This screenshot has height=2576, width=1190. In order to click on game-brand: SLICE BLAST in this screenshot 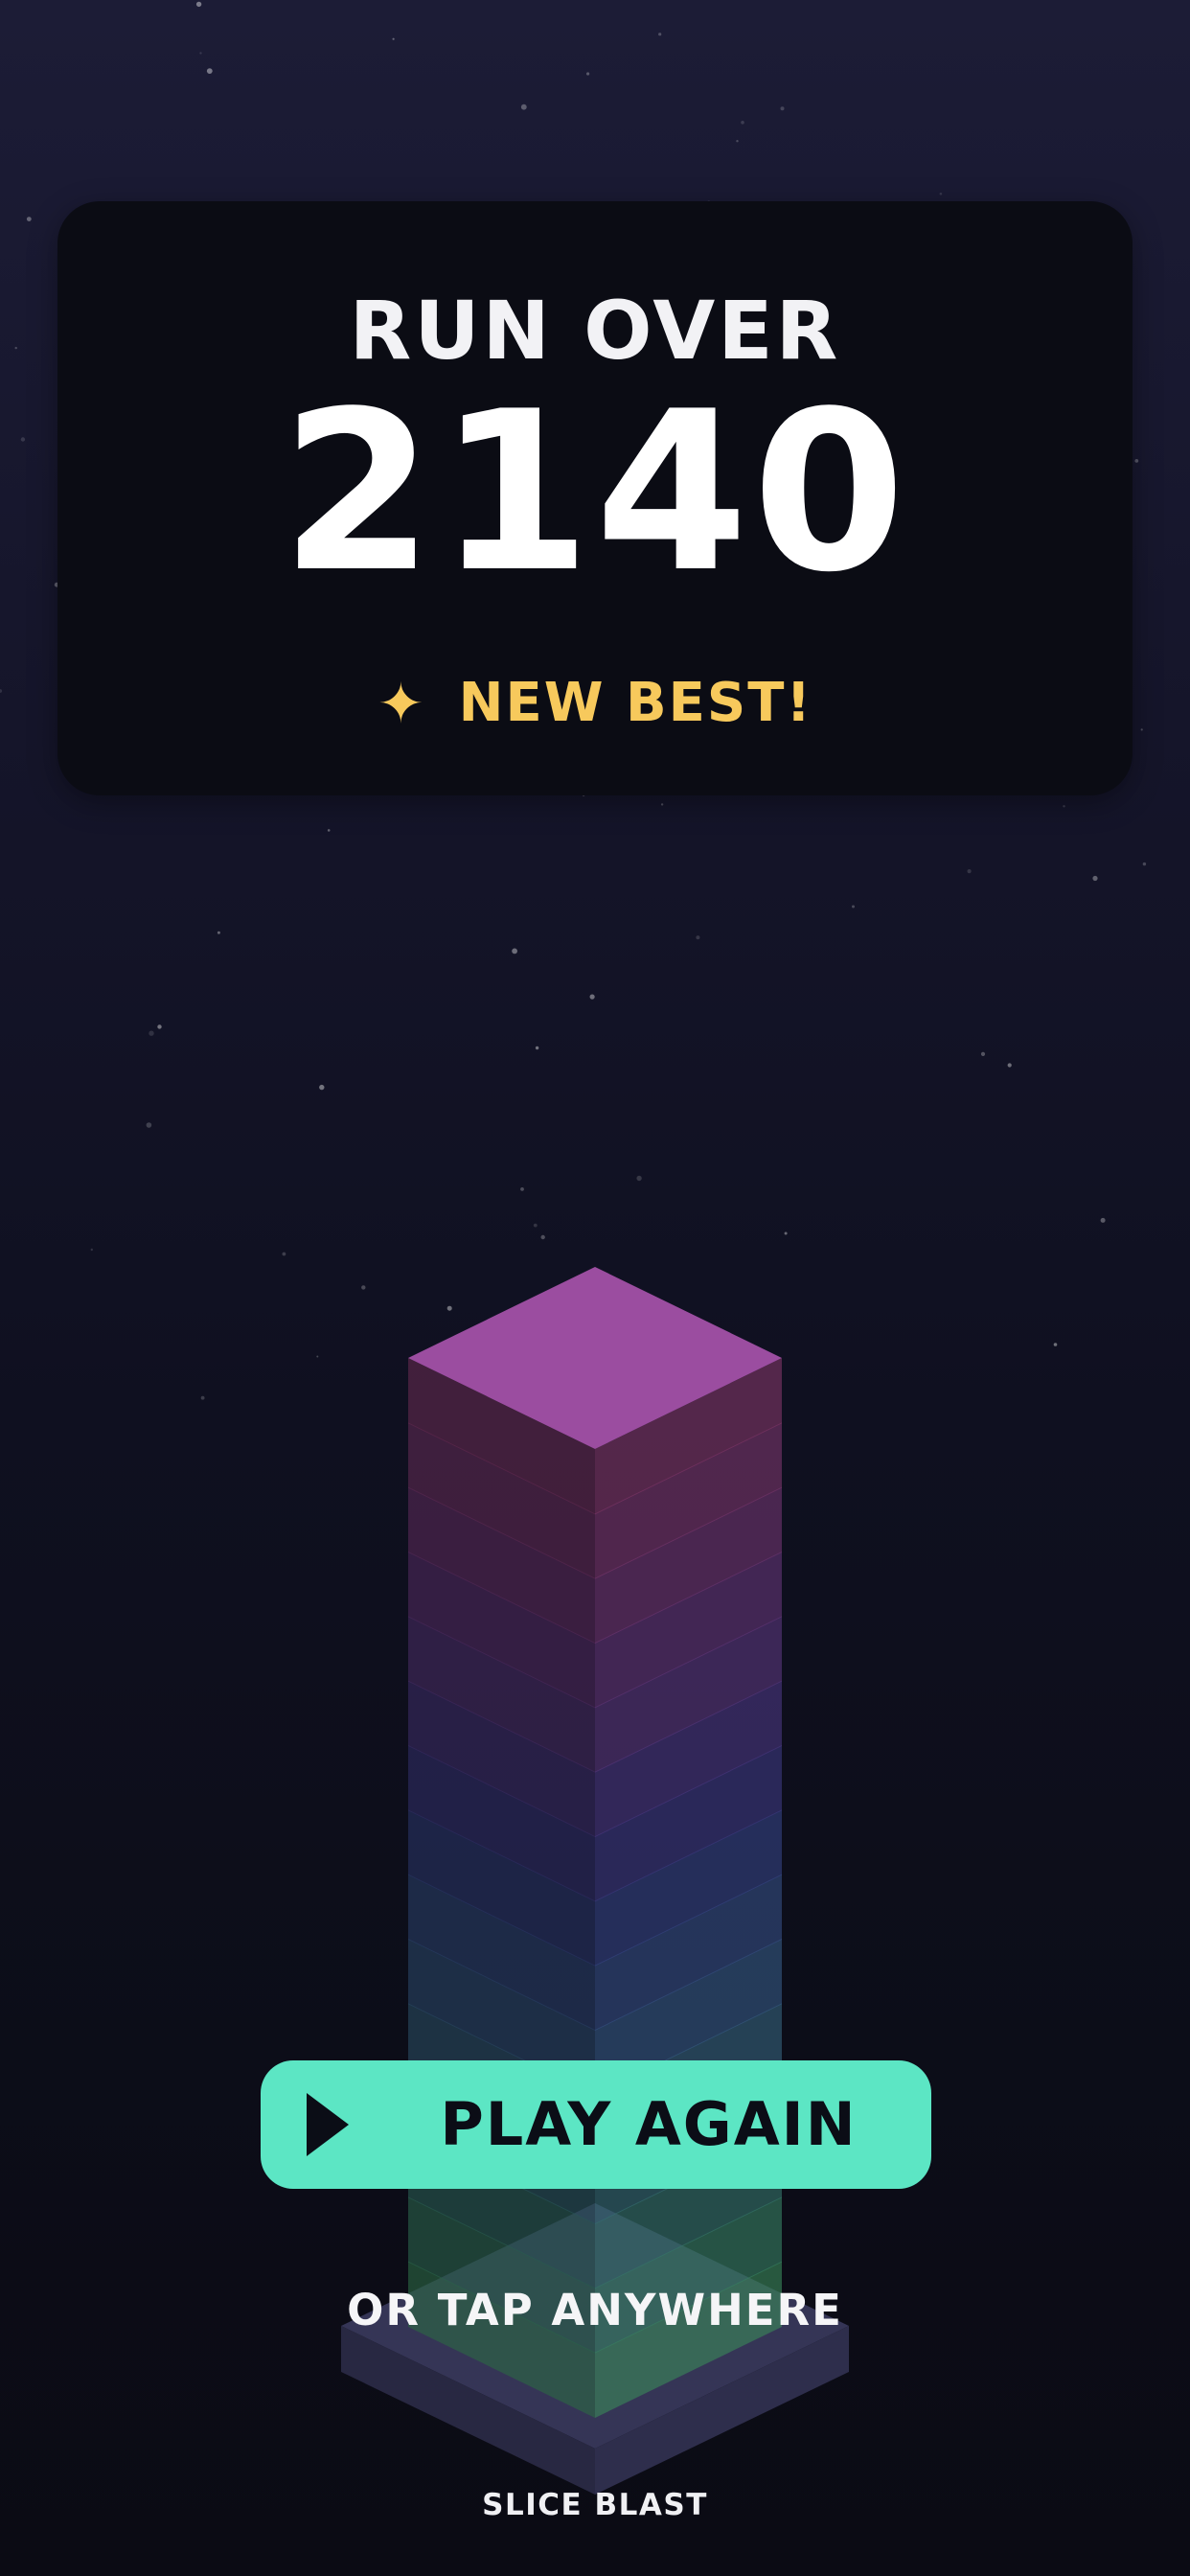, I will do `click(595, 2505)`.